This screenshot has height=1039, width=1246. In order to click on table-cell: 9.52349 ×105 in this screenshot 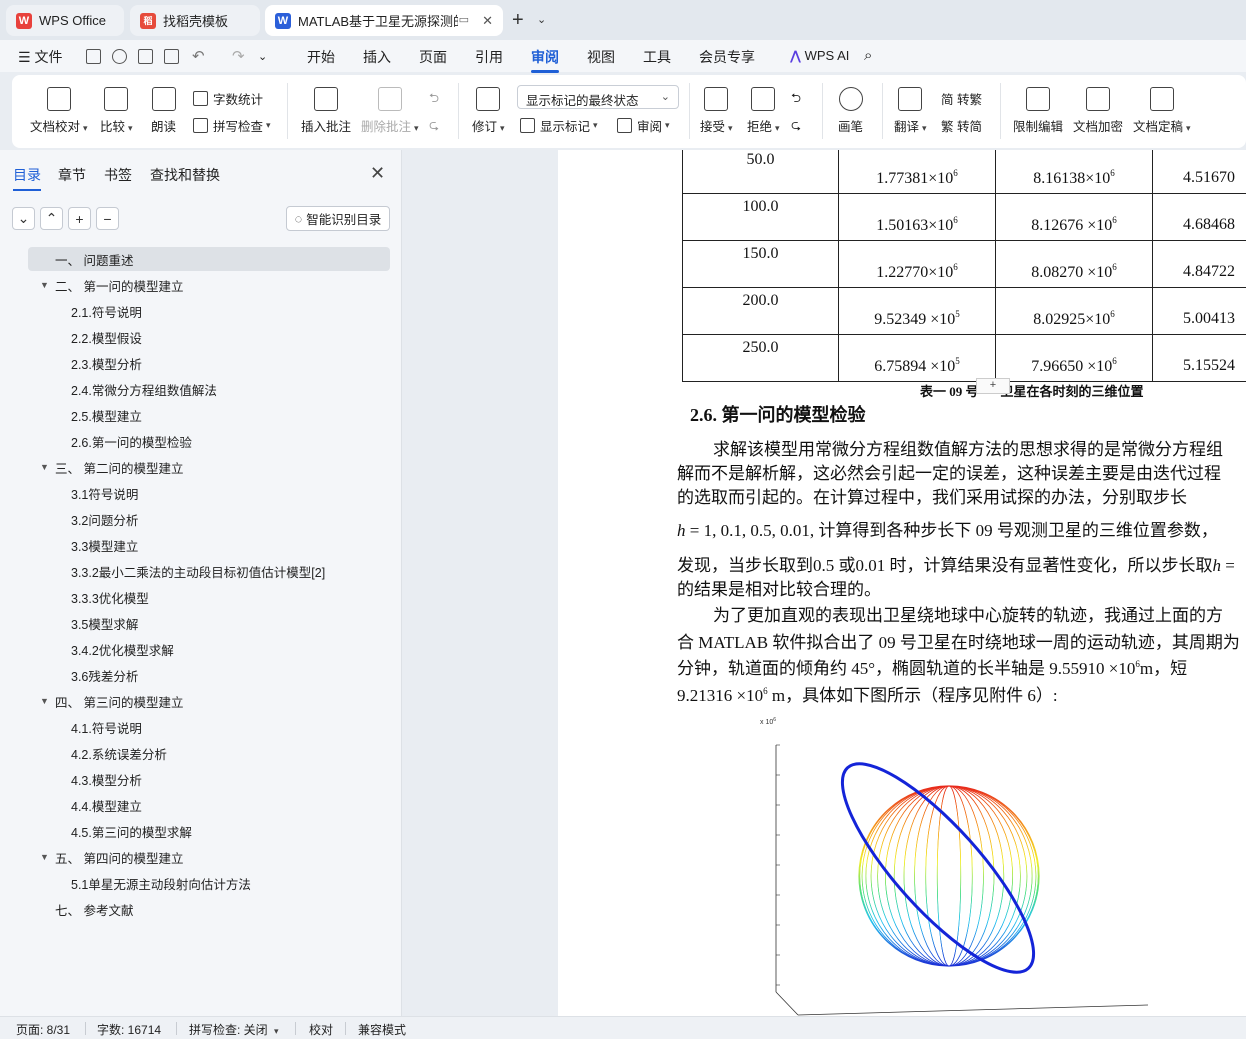, I will do `click(917, 311)`.